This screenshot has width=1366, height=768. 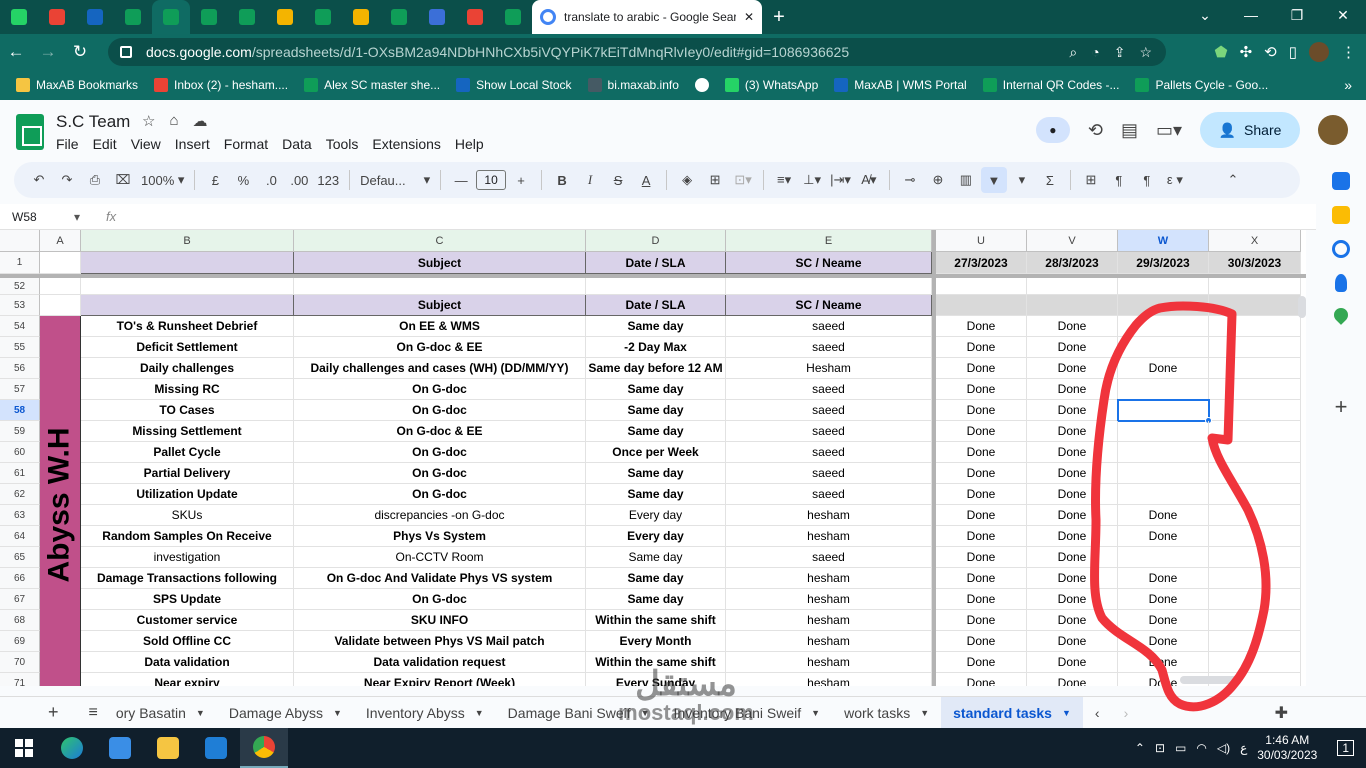 What do you see at coordinates (829, 241) in the screenshot?
I see `column-header-e: E` at bounding box center [829, 241].